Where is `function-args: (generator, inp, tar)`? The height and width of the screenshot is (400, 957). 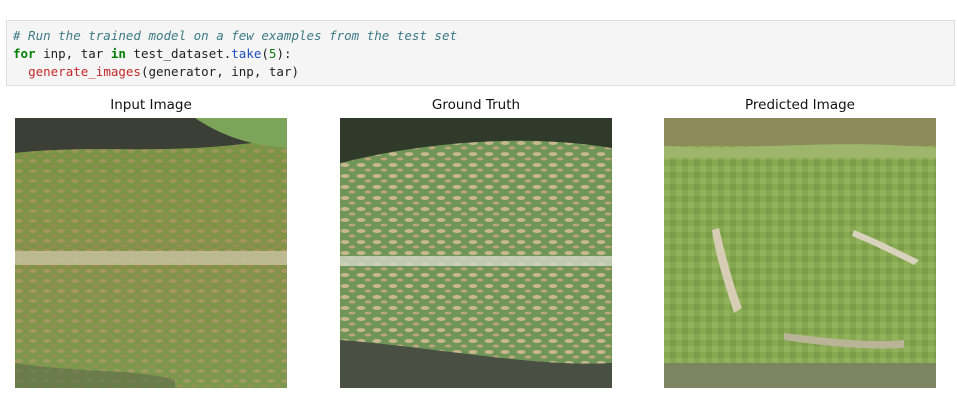
function-args: (generator, inp, tar) is located at coordinates (219, 71).